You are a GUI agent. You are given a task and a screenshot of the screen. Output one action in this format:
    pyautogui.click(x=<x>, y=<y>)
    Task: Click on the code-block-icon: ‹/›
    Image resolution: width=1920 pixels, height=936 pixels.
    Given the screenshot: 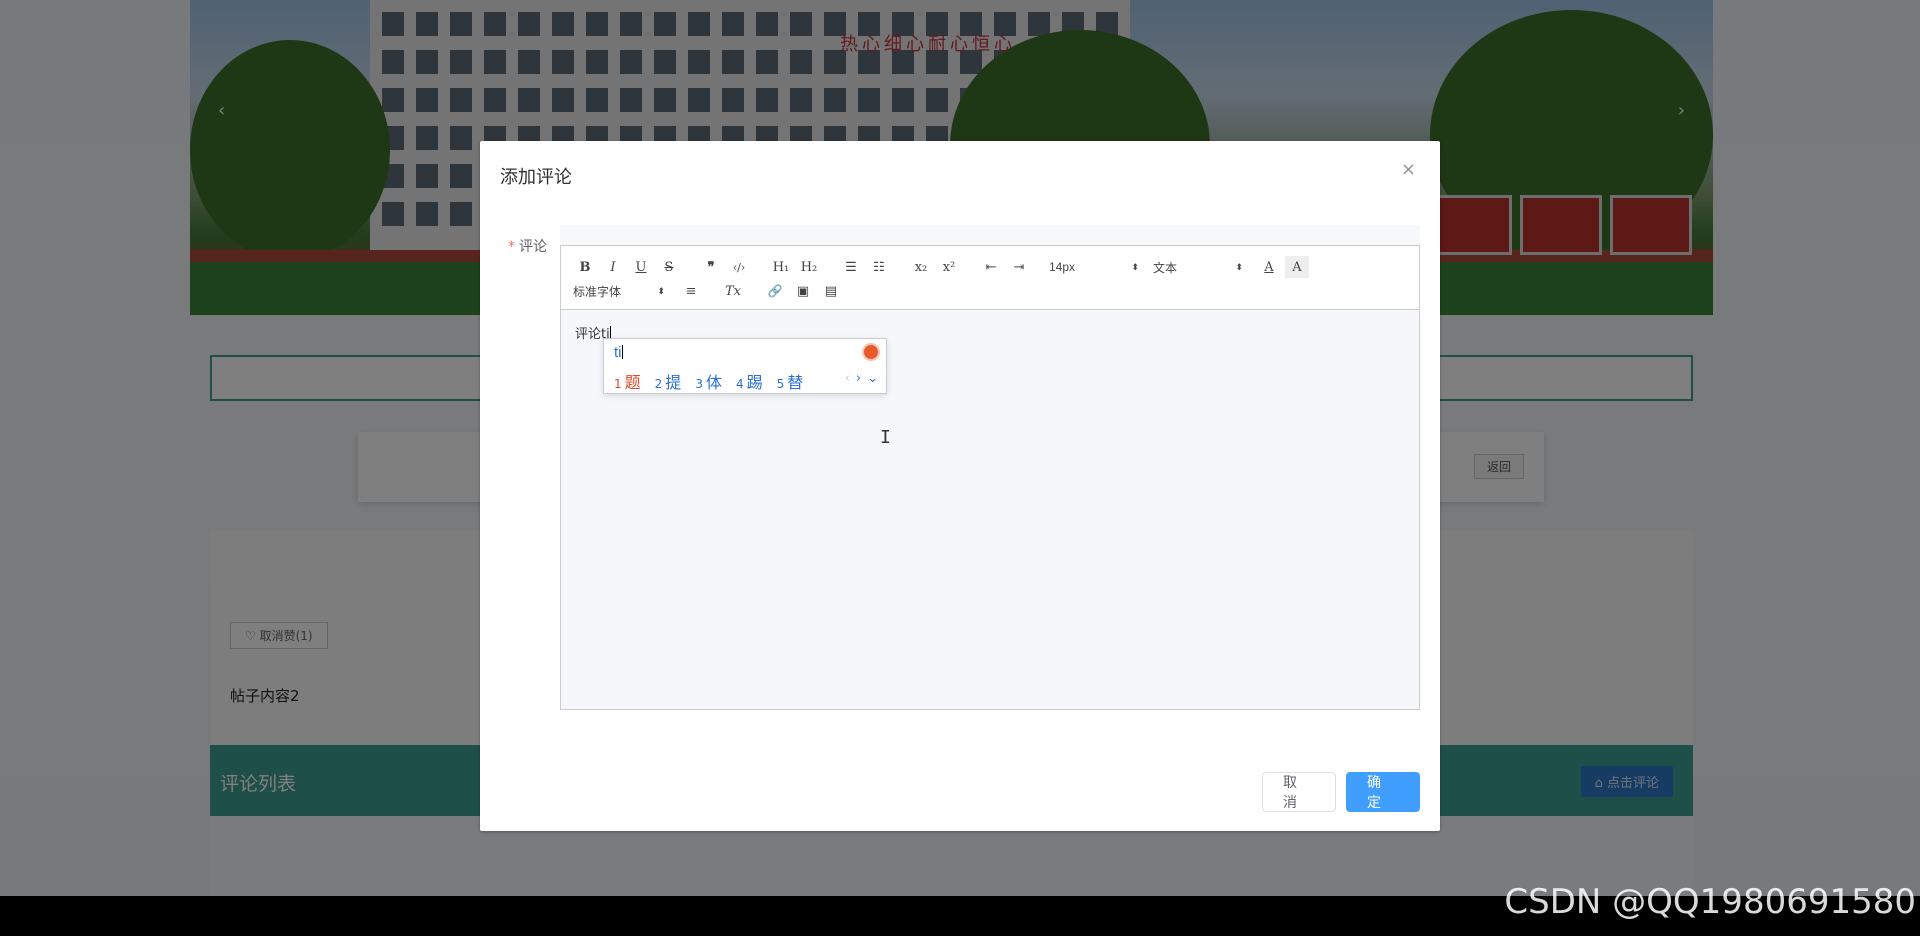 What is the action you would take?
    pyautogui.click(x=739, y=267)
    